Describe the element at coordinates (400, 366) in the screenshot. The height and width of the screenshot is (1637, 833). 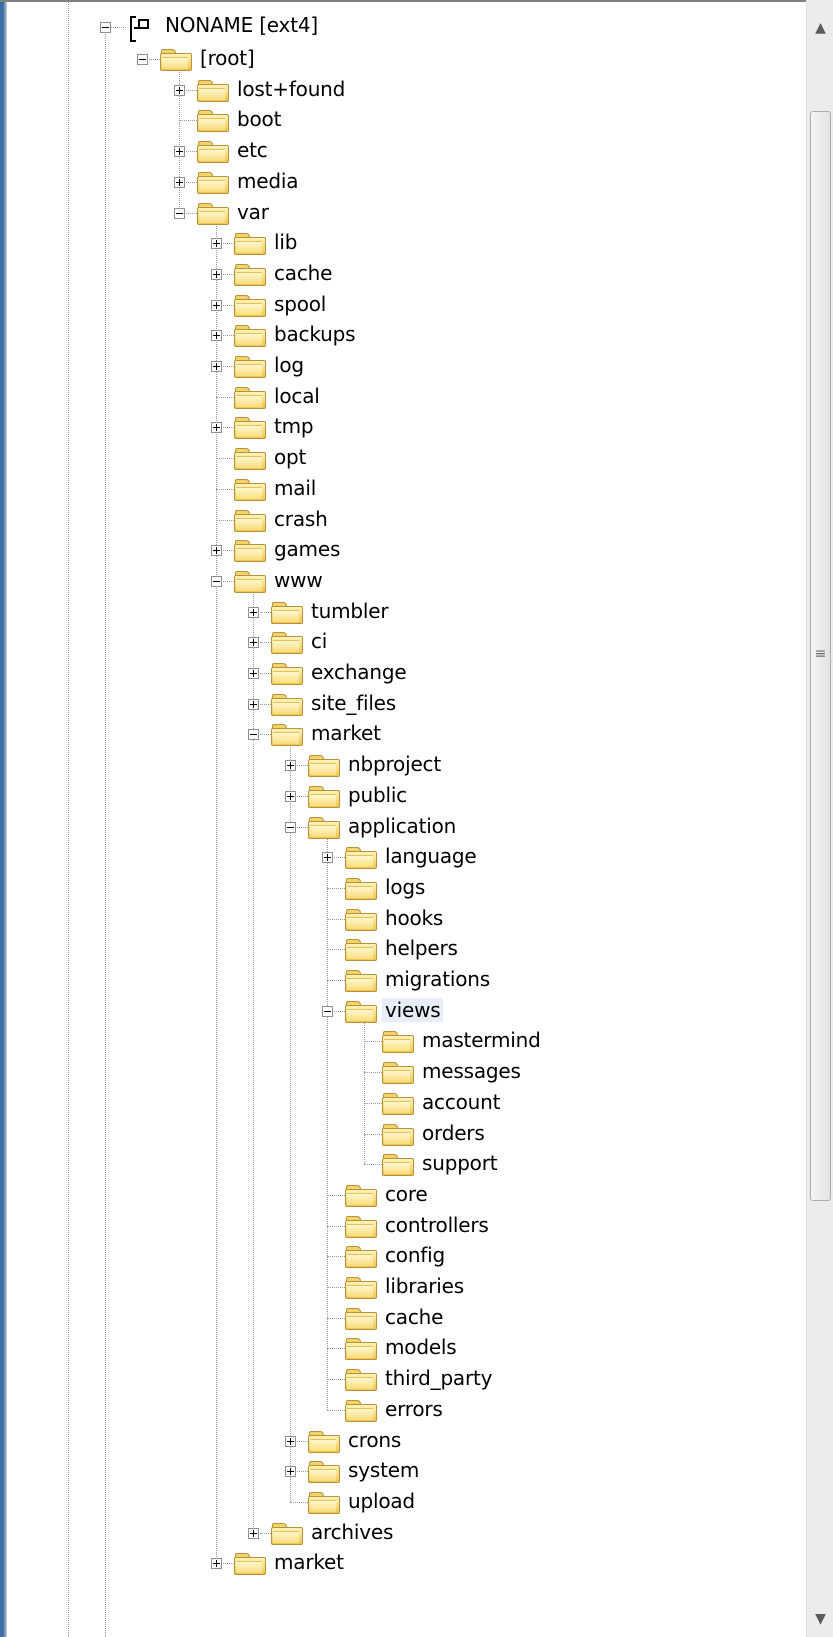
I see `tree-item-log: log` at that location.